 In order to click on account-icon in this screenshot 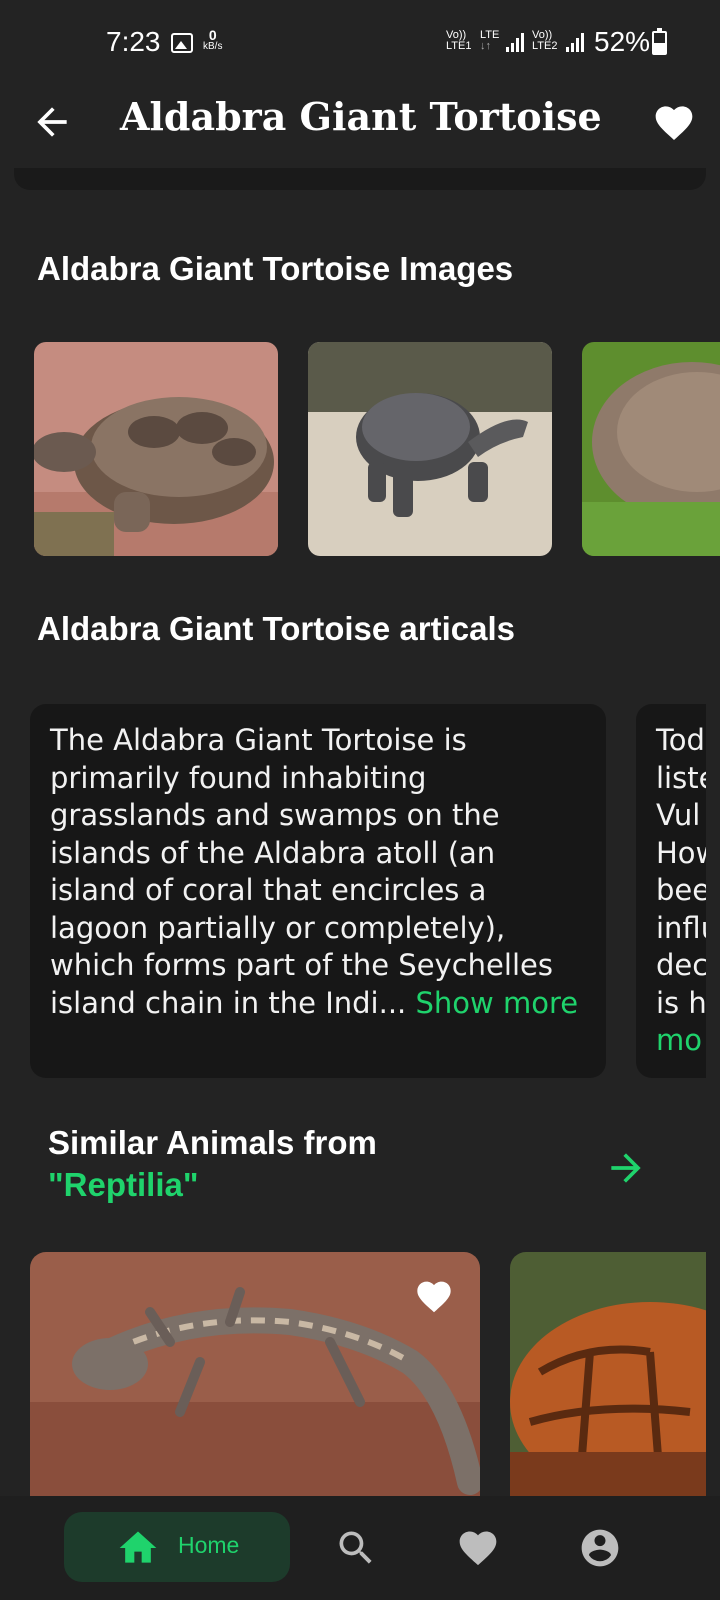, I will do `click(600, 1548)`.